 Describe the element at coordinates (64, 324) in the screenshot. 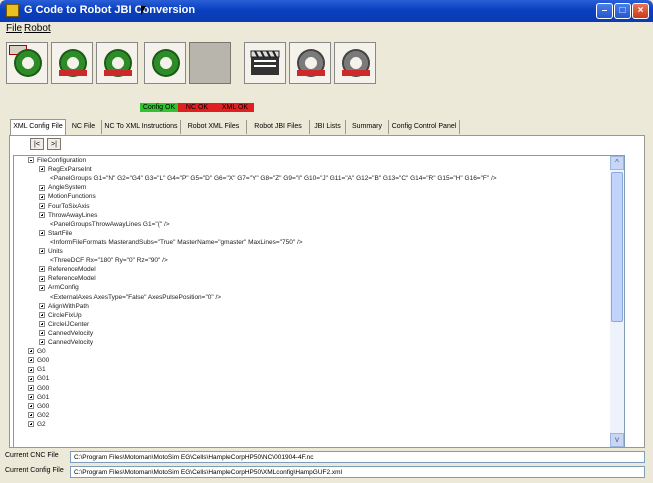

I see `tree-node: CircleIJCenter` at that location.